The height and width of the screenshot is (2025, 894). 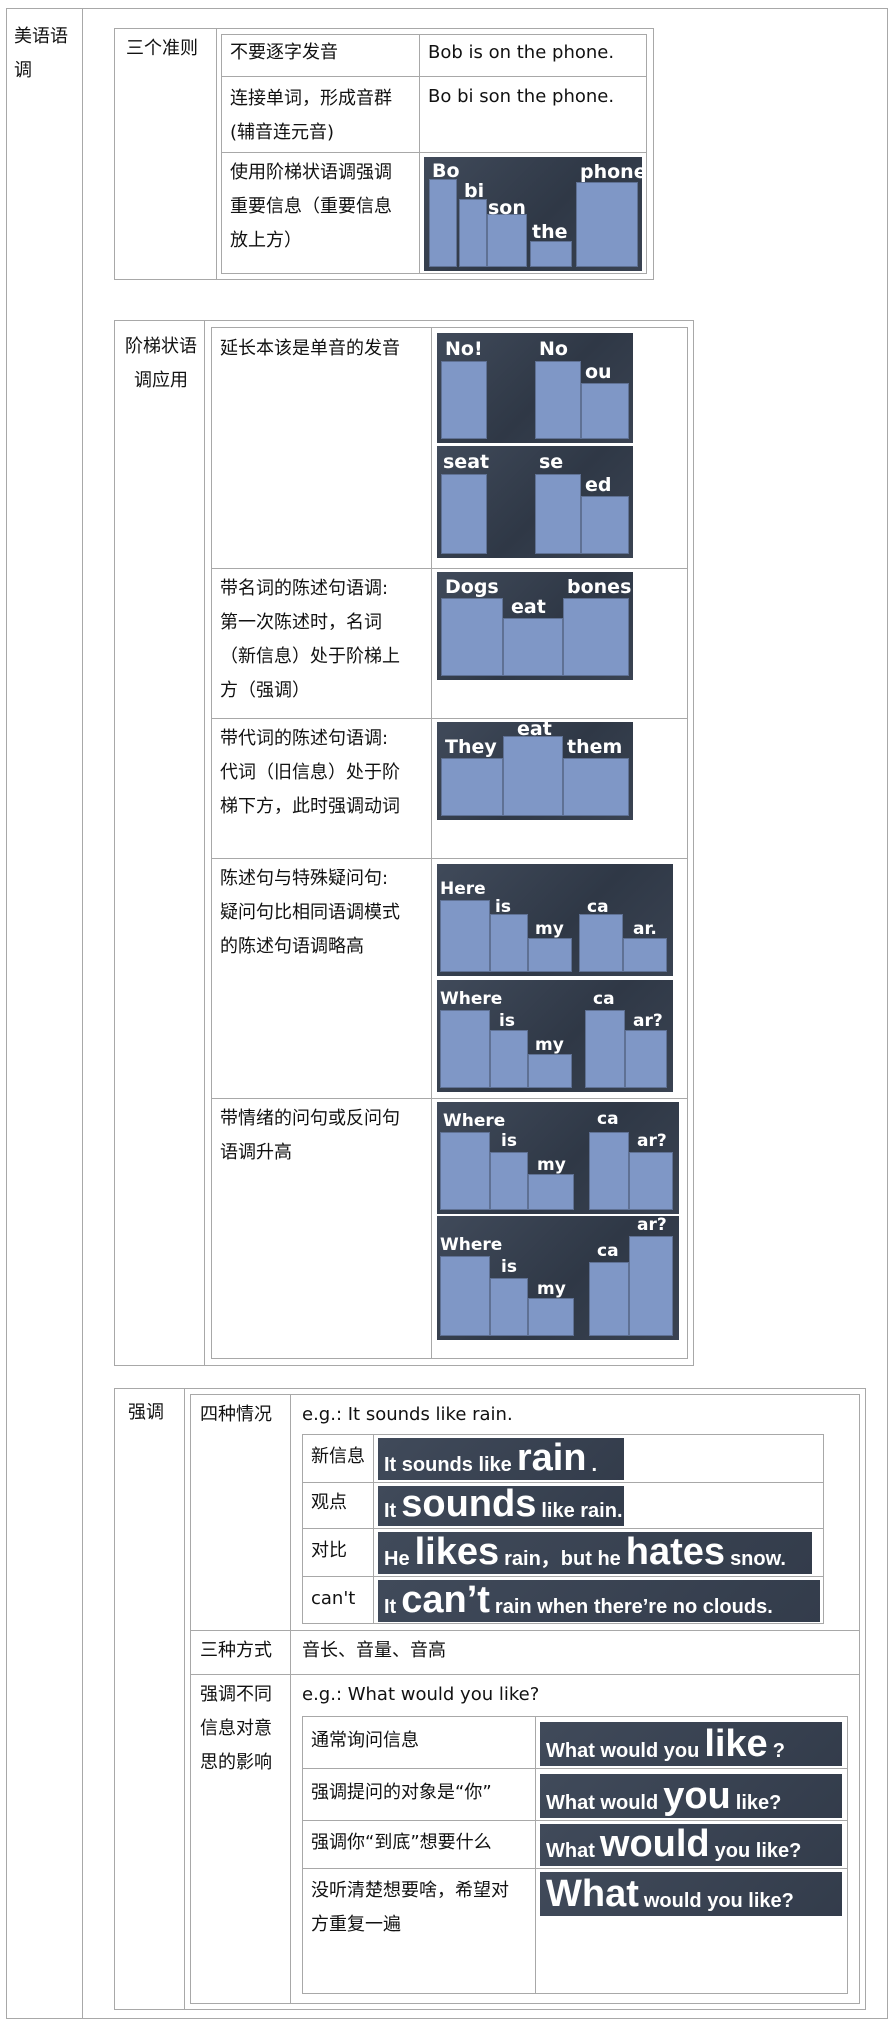 I want to click on rule-2-desc: 连接单词，形成音群 (辅音连元音), so click(x=311, y=115).